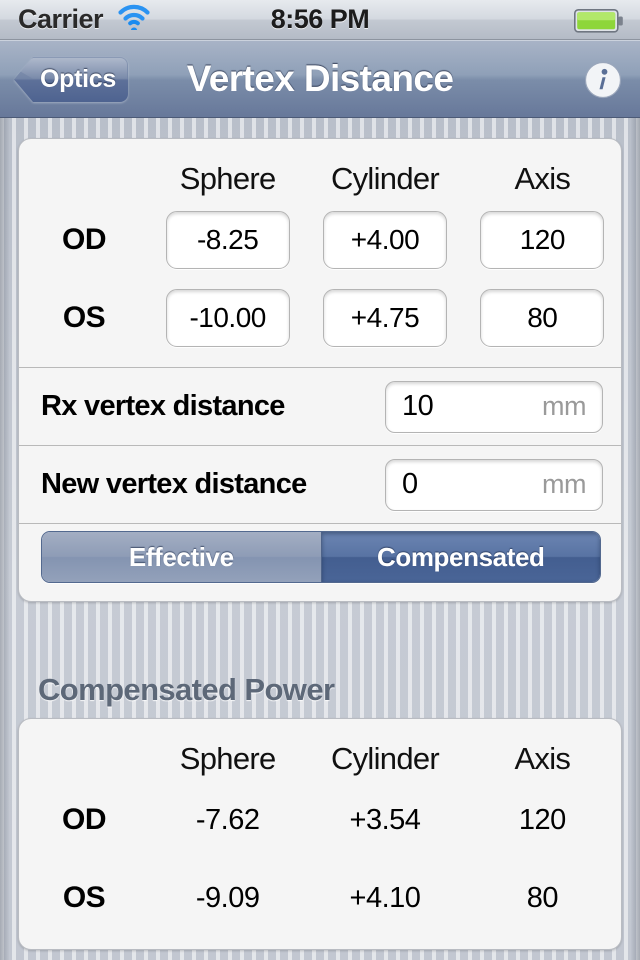  I want to click on results-column-header-sphere: Sphere, so click(227, 758).